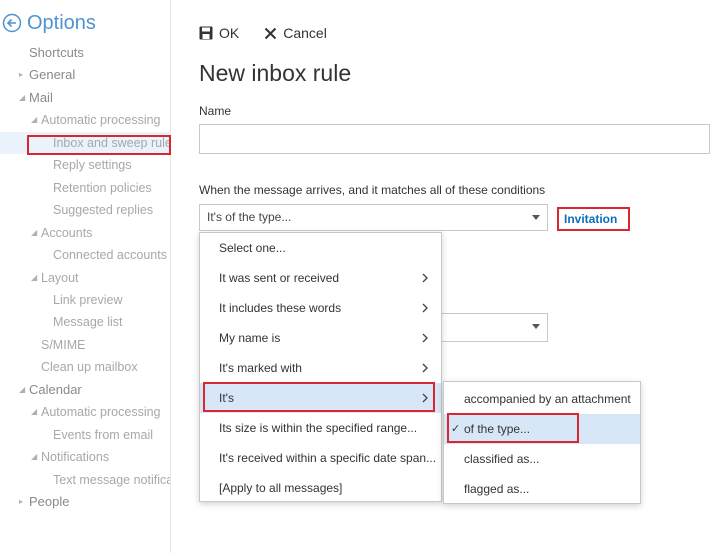 The height and width of the screenshot is (553, 720). I want to click on checkmark-icon: ✓, so click(456, 429).